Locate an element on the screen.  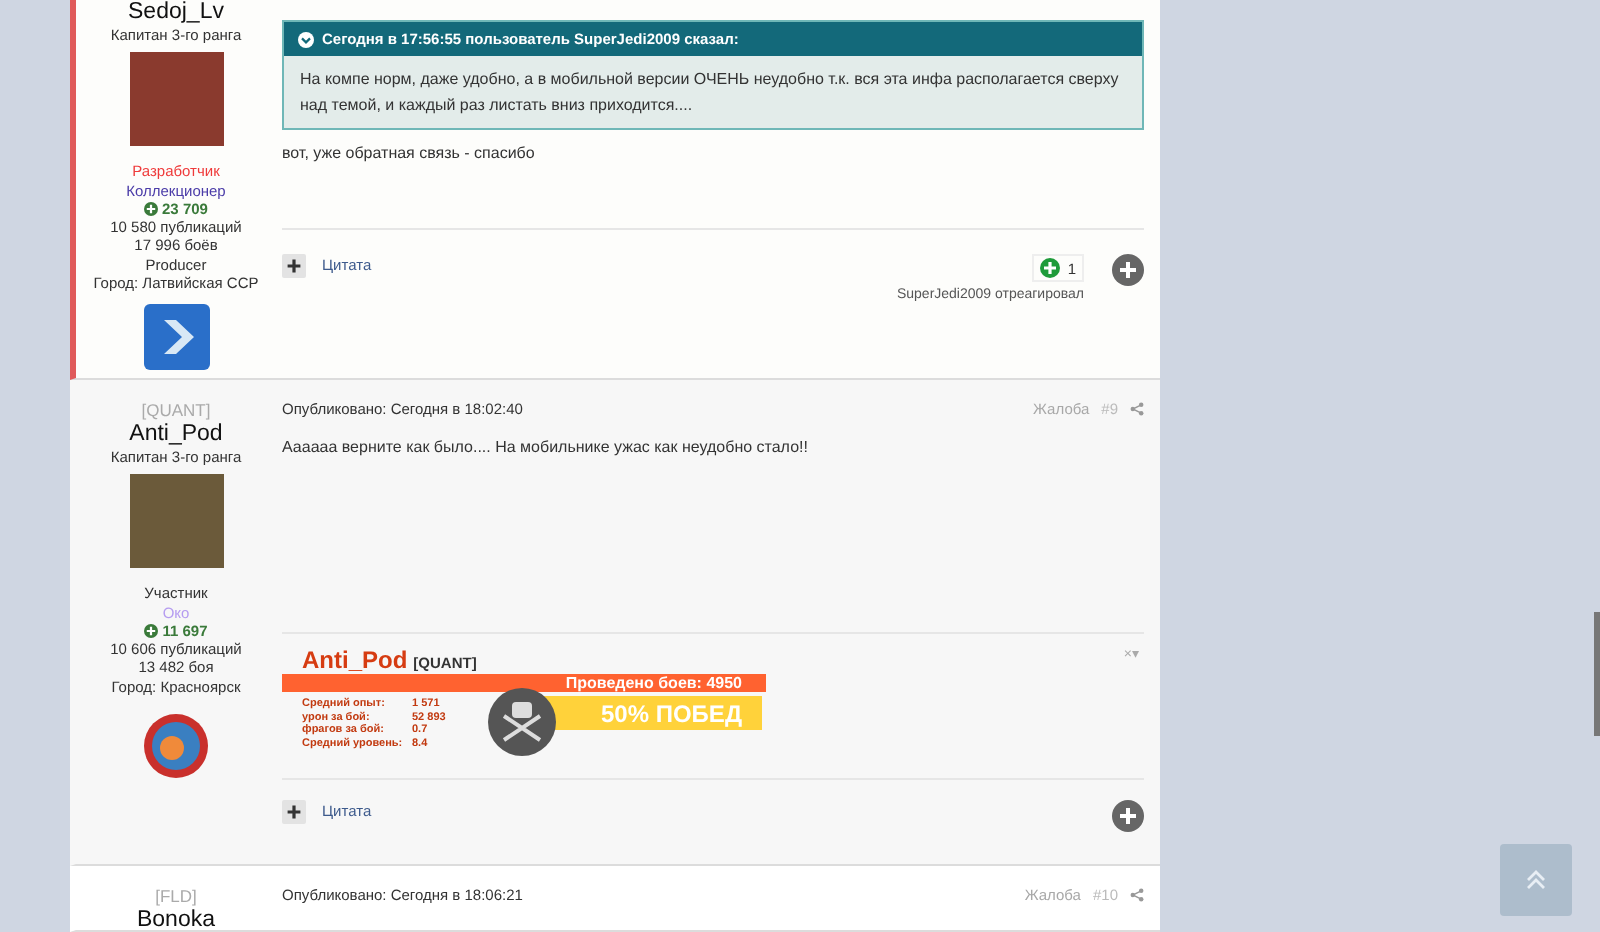
clan-tag: [FLD] is located at coordinates (176, 897).